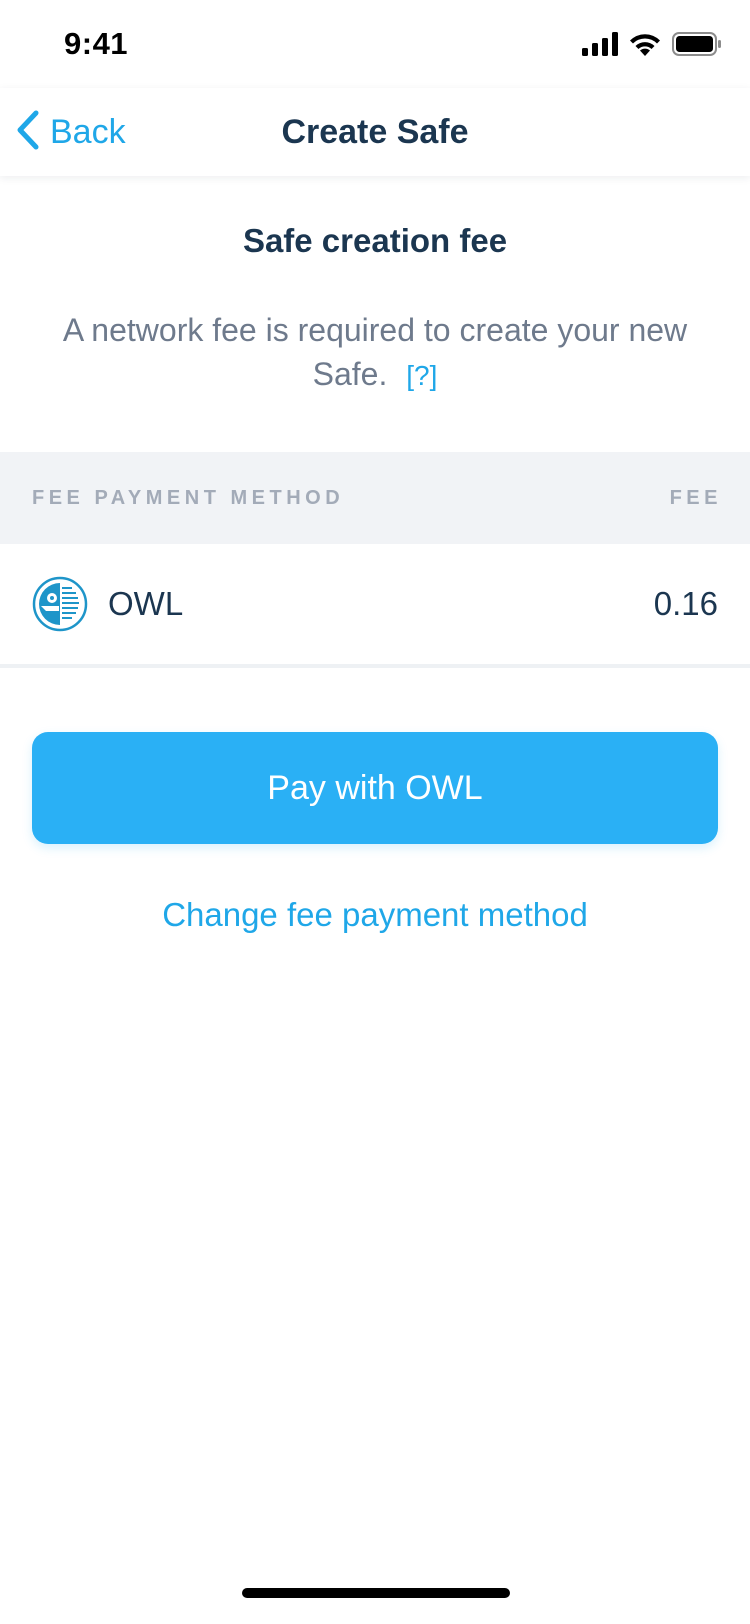 The width and height of the screenshot is (750, 1624). I want to click on wifi-icon, so click(645, 46).